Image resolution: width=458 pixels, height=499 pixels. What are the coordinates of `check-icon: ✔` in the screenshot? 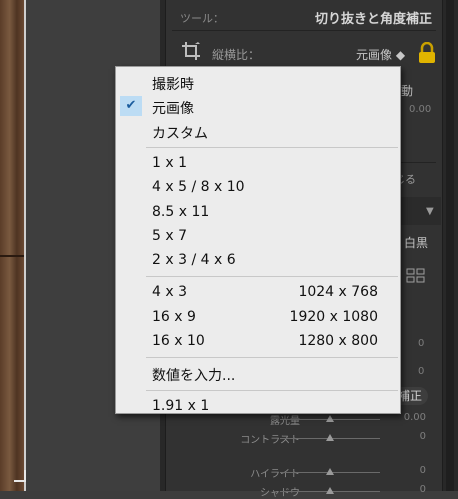 It's located at (131, 106).